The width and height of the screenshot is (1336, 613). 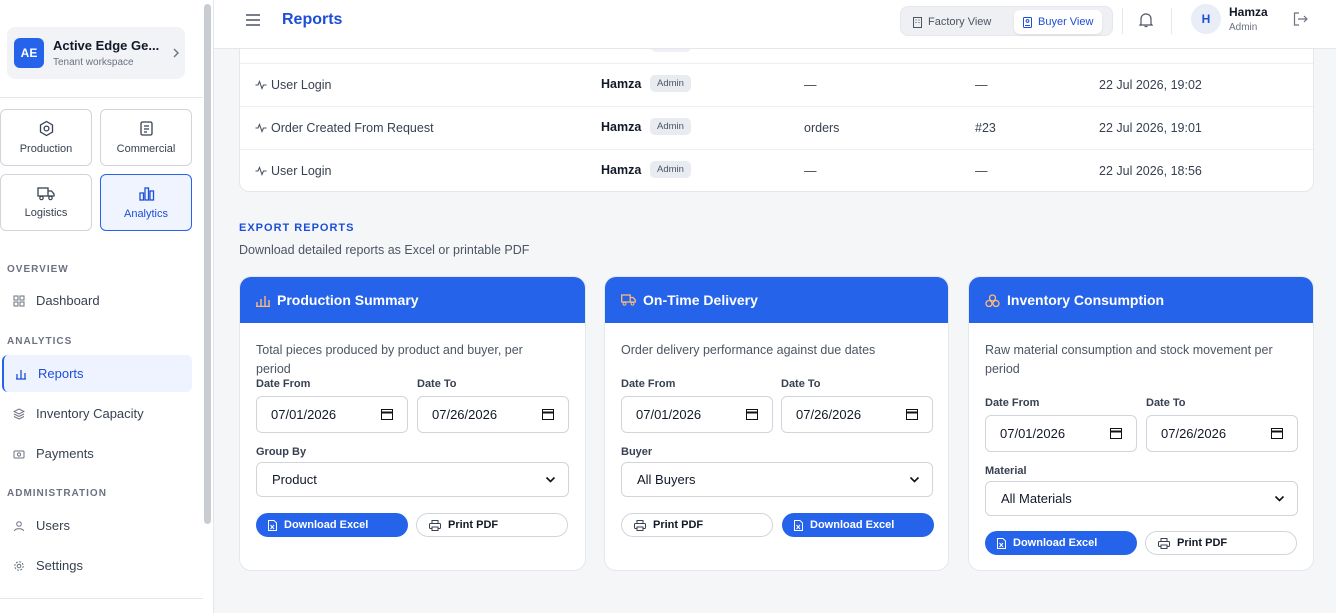 I want to click on buyer-view-toggle: Buyer View, so click(x=1058, y=22).